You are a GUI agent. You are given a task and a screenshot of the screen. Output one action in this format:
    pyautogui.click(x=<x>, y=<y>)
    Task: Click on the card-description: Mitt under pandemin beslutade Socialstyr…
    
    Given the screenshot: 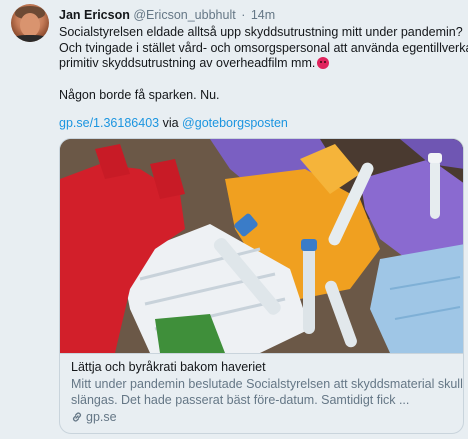 What is the action you would take?
    pyautogui.click(x=267, y=392)
    